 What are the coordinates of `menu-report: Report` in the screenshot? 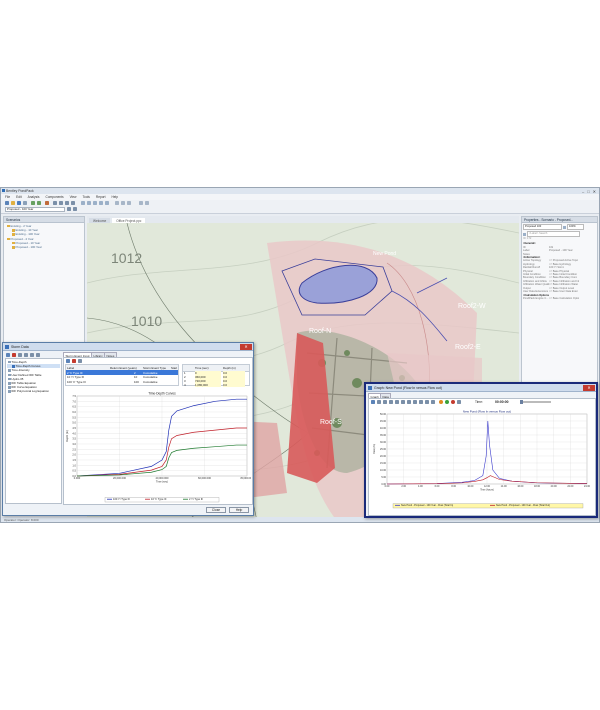 It's located at (101, 197).